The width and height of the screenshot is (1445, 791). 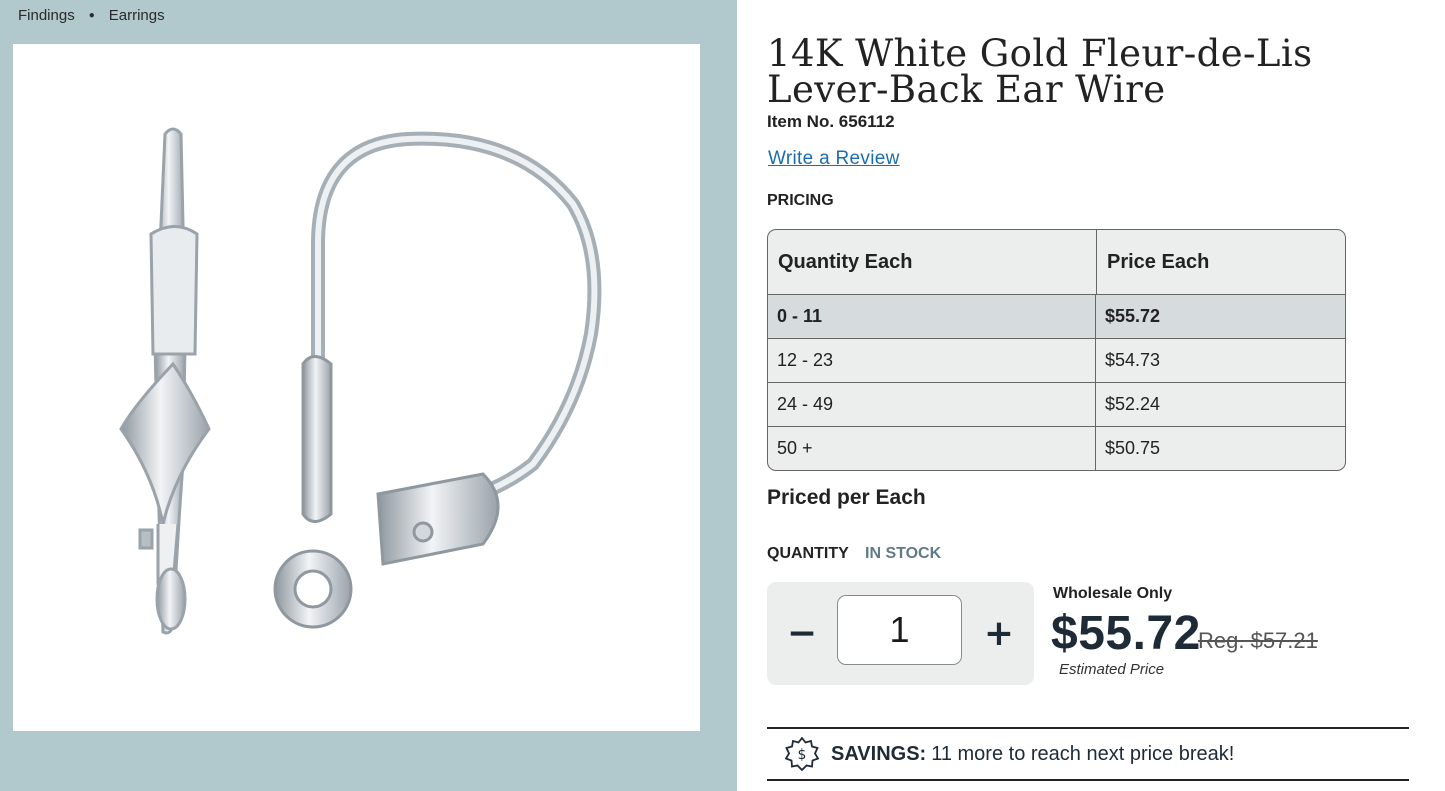 What do you see at coordinates (999, 633) in the screenshot?
I see `increase-quantity-button: +` at bounding box center [999, 633].